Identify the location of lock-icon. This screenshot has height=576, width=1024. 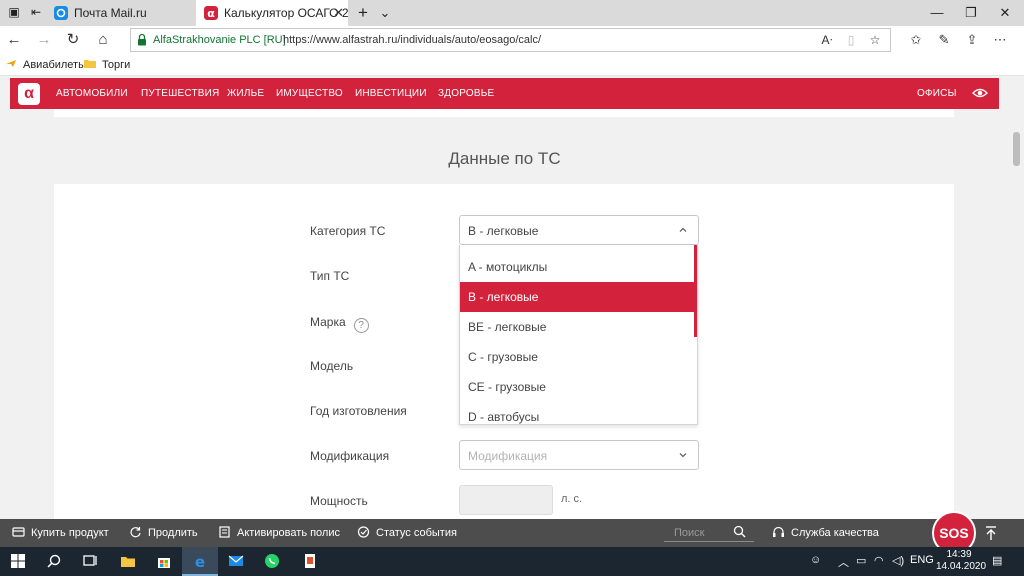
(142, 39).